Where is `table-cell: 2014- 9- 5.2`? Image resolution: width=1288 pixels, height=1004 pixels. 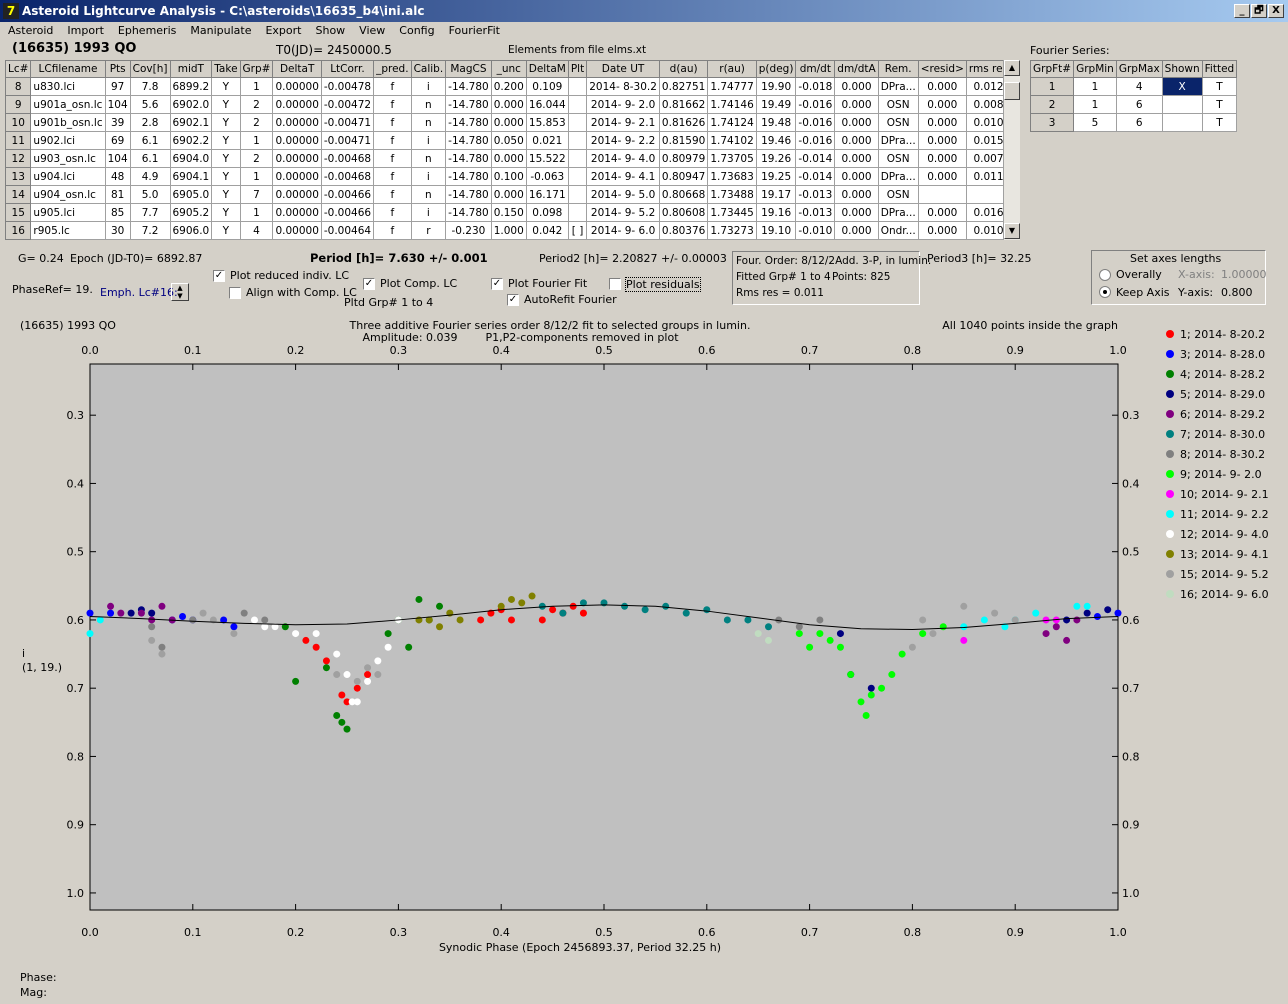
table-cell: 2014- 9- 5.2 is located at coordinates (623, 212).